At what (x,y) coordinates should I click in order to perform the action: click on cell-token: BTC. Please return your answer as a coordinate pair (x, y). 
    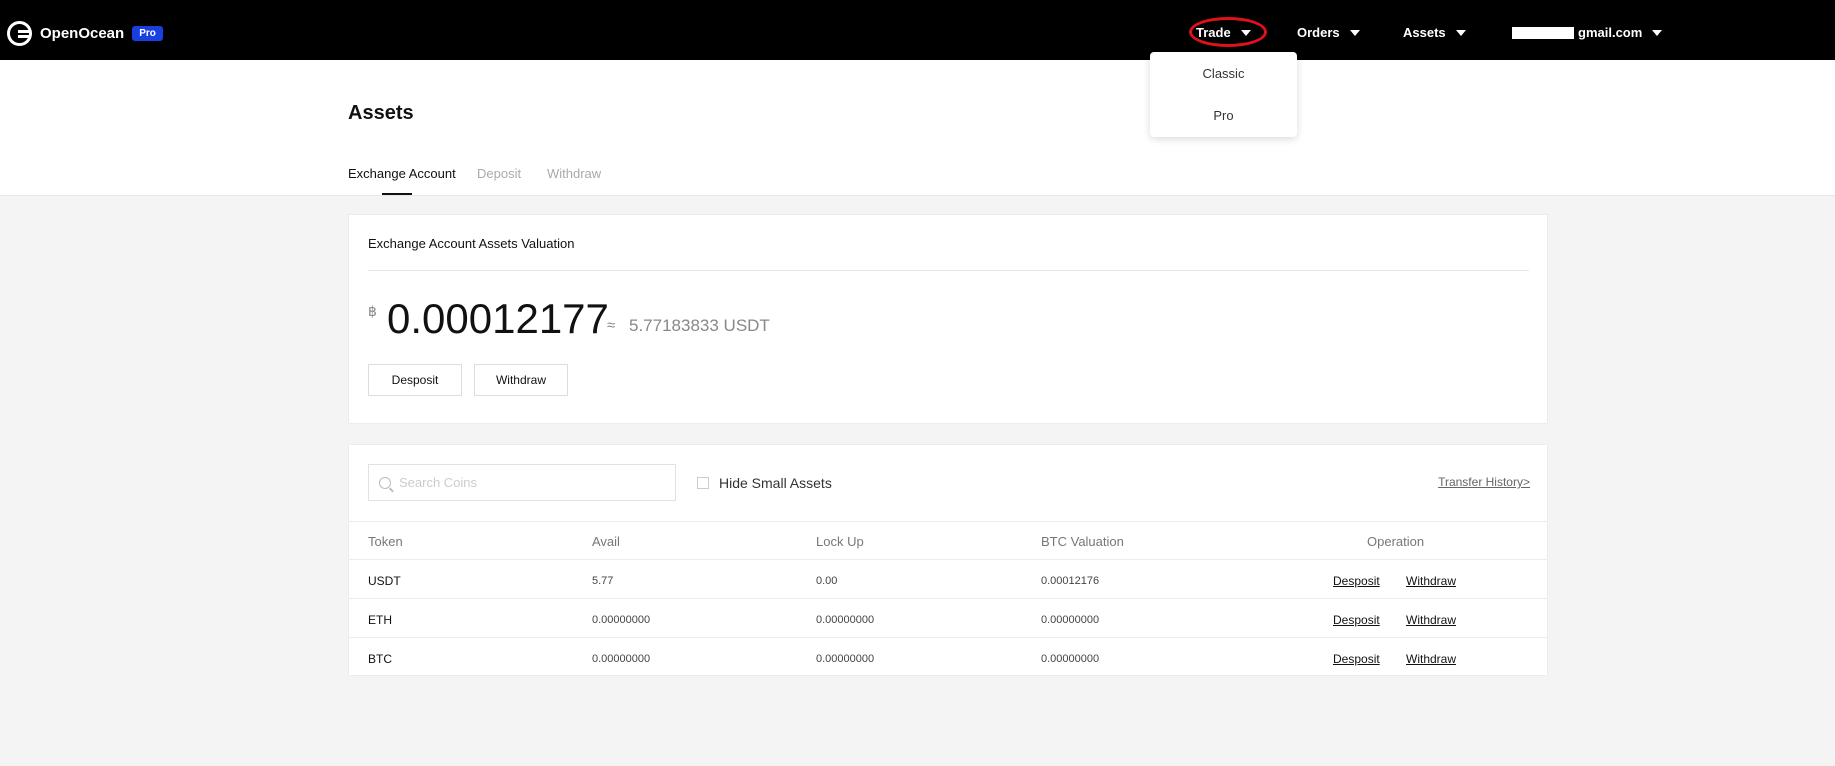
    Looking at the image, I should click on (380, 659).